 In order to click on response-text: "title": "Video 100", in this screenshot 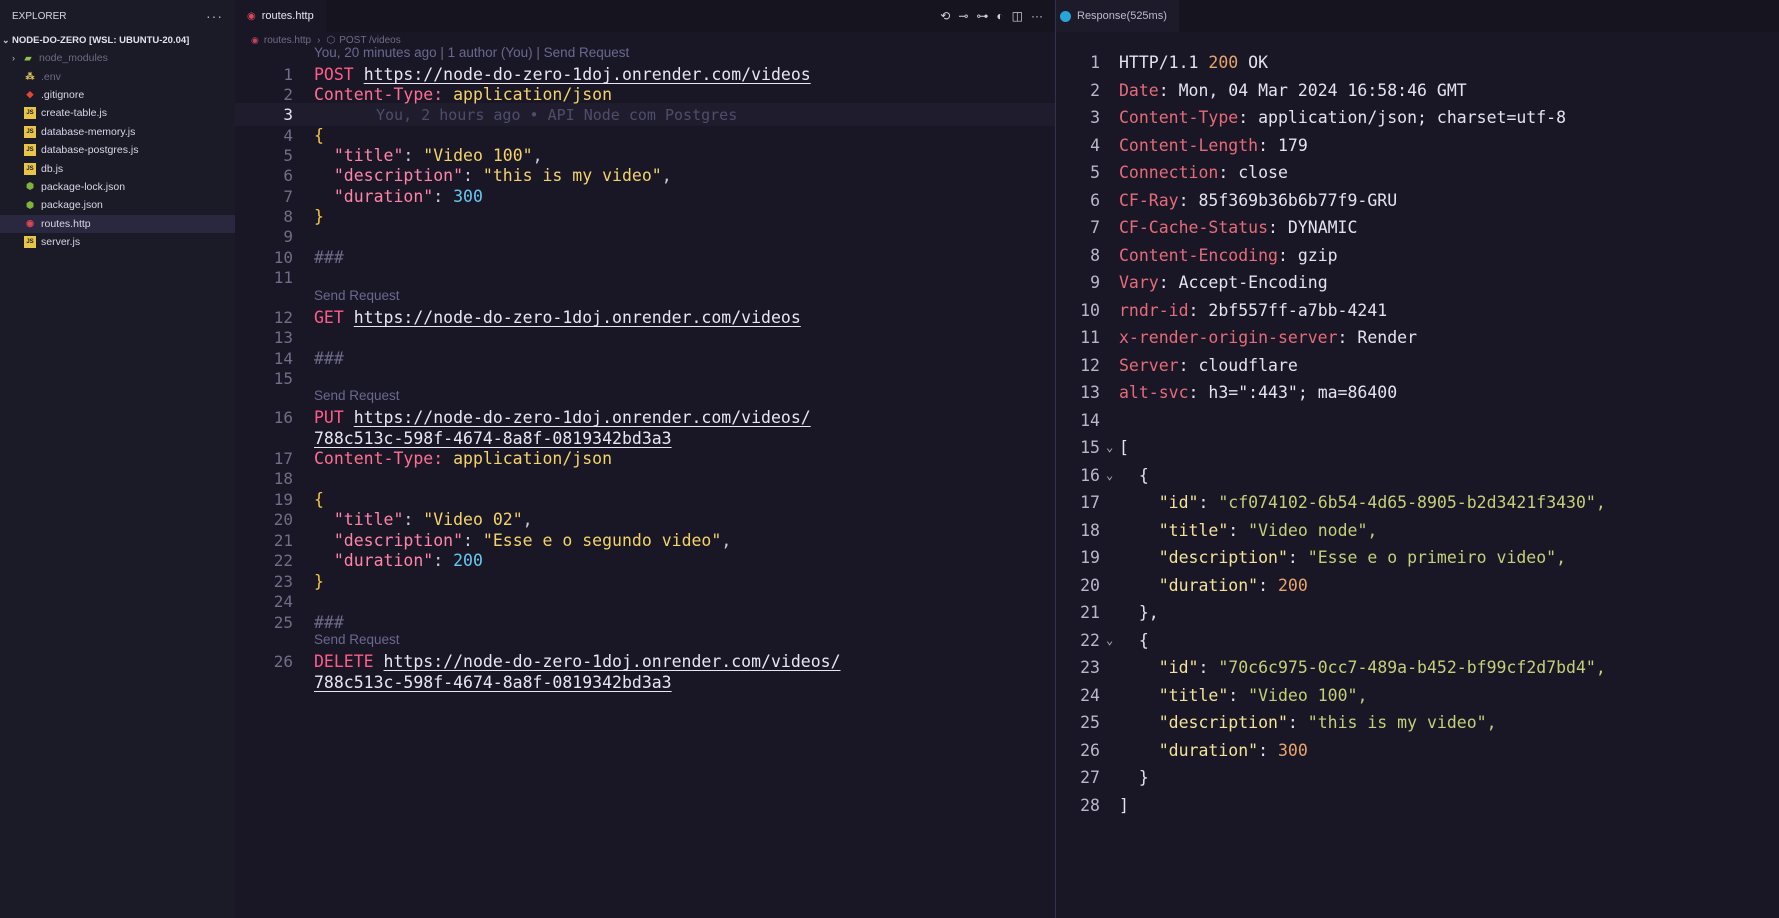, I will do `click(1263, 695)`.